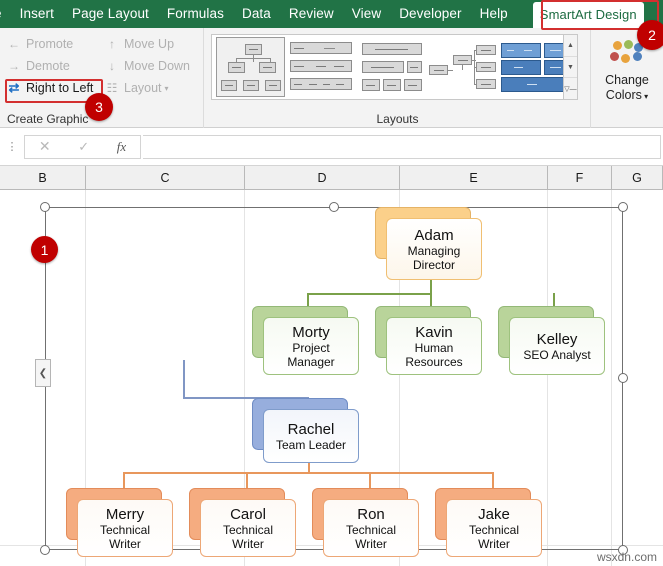 Image resolution: width=663 pixels, height=566 pixels. I want to click on column-header-f: F, so click(580, 178).